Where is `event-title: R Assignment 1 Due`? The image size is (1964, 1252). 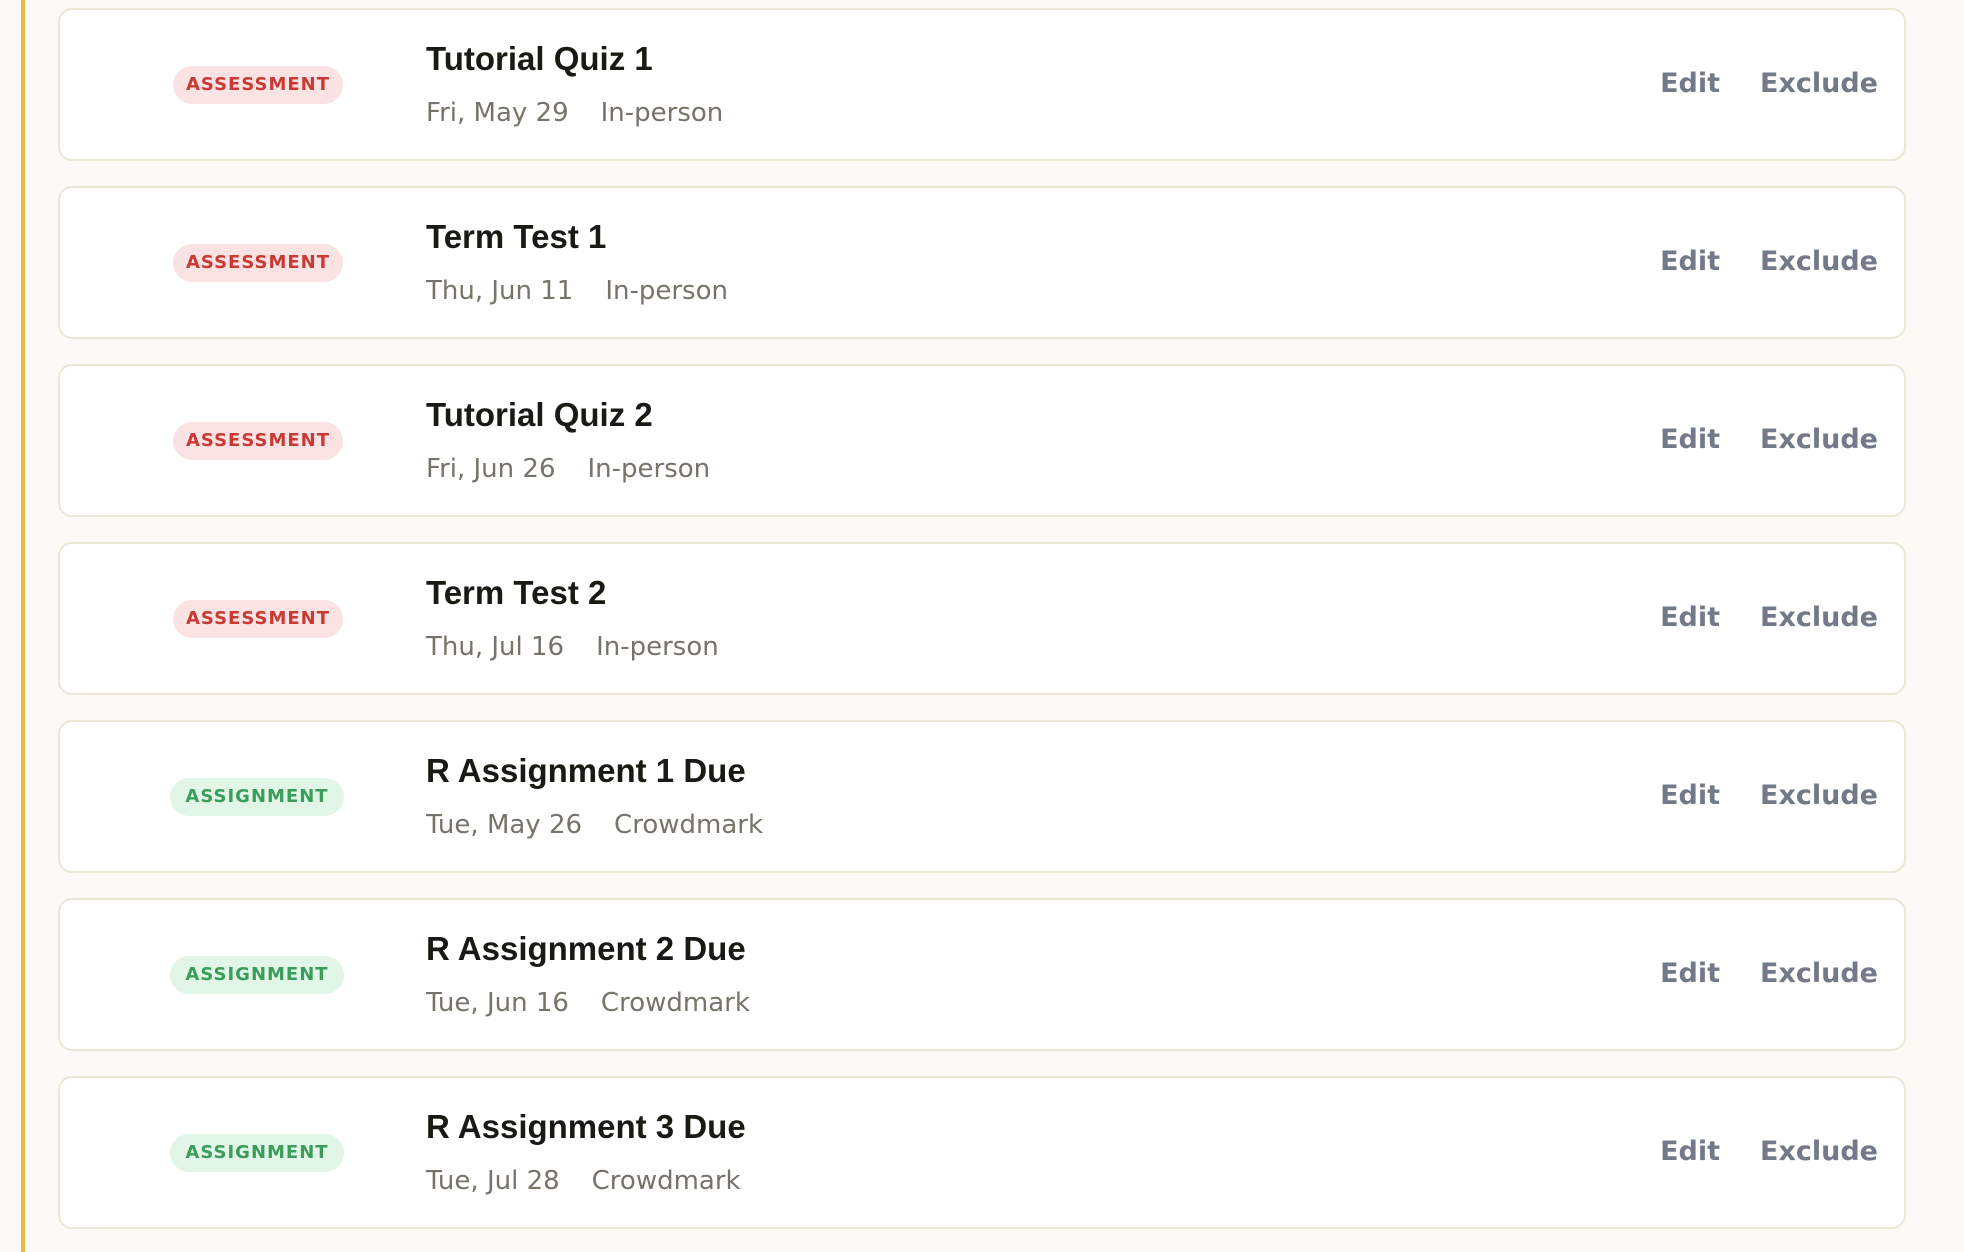 event-title: R Assignment 1 Due is located at coordinates (586, 770).